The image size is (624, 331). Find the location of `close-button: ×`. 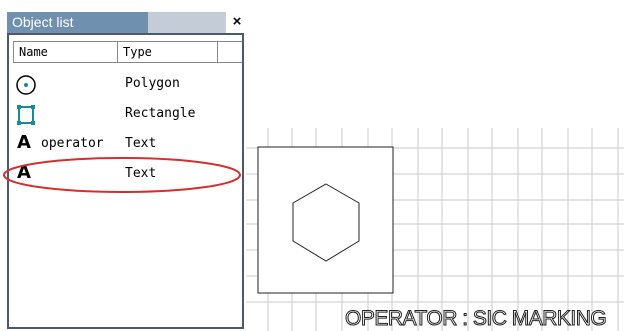

close-button: × is located at coordinates (237, 22).